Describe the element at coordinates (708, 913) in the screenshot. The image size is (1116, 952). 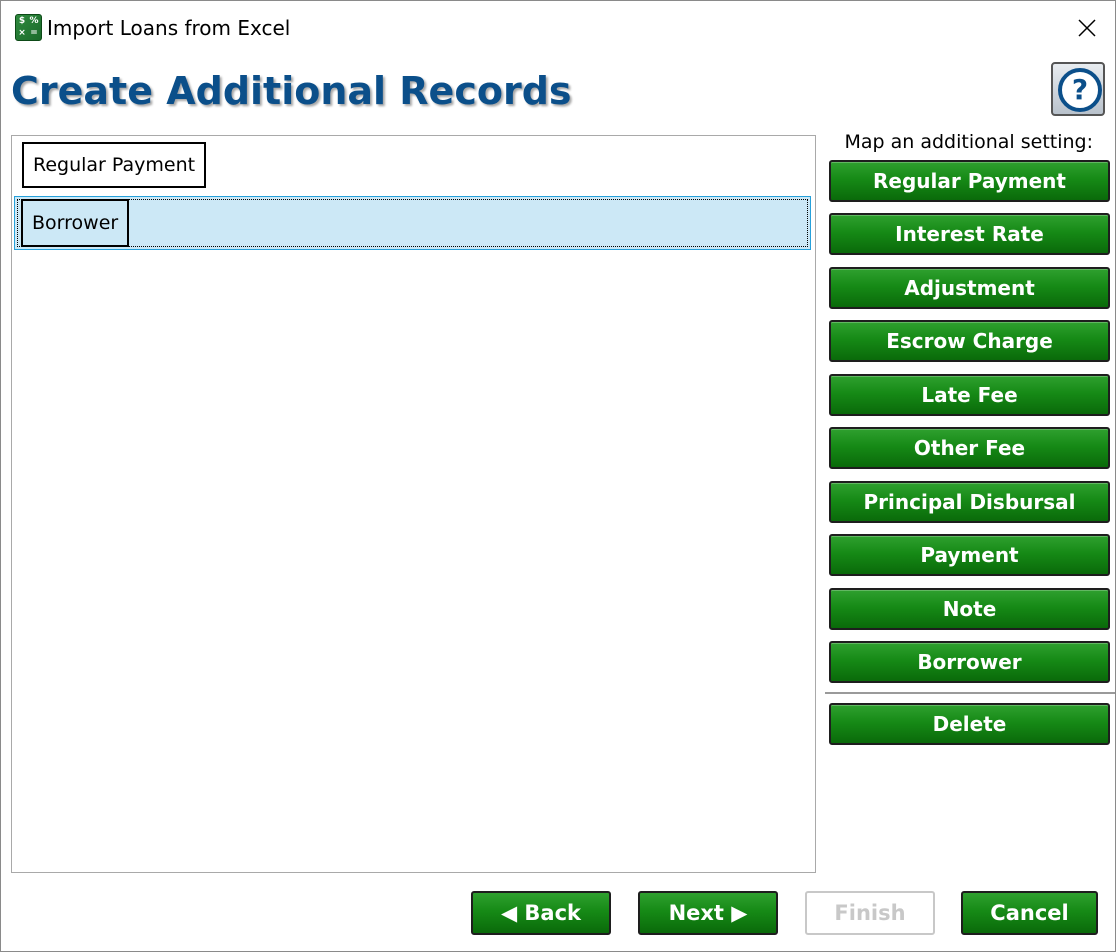
I see `next-button: Next ▶` at that location.